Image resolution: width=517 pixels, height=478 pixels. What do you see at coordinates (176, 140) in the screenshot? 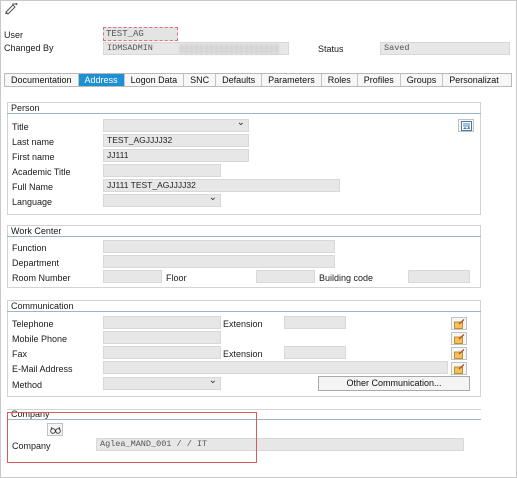
I see `last-name-field: TEST_AGJJJJ32` at bounding box center [176, 140].